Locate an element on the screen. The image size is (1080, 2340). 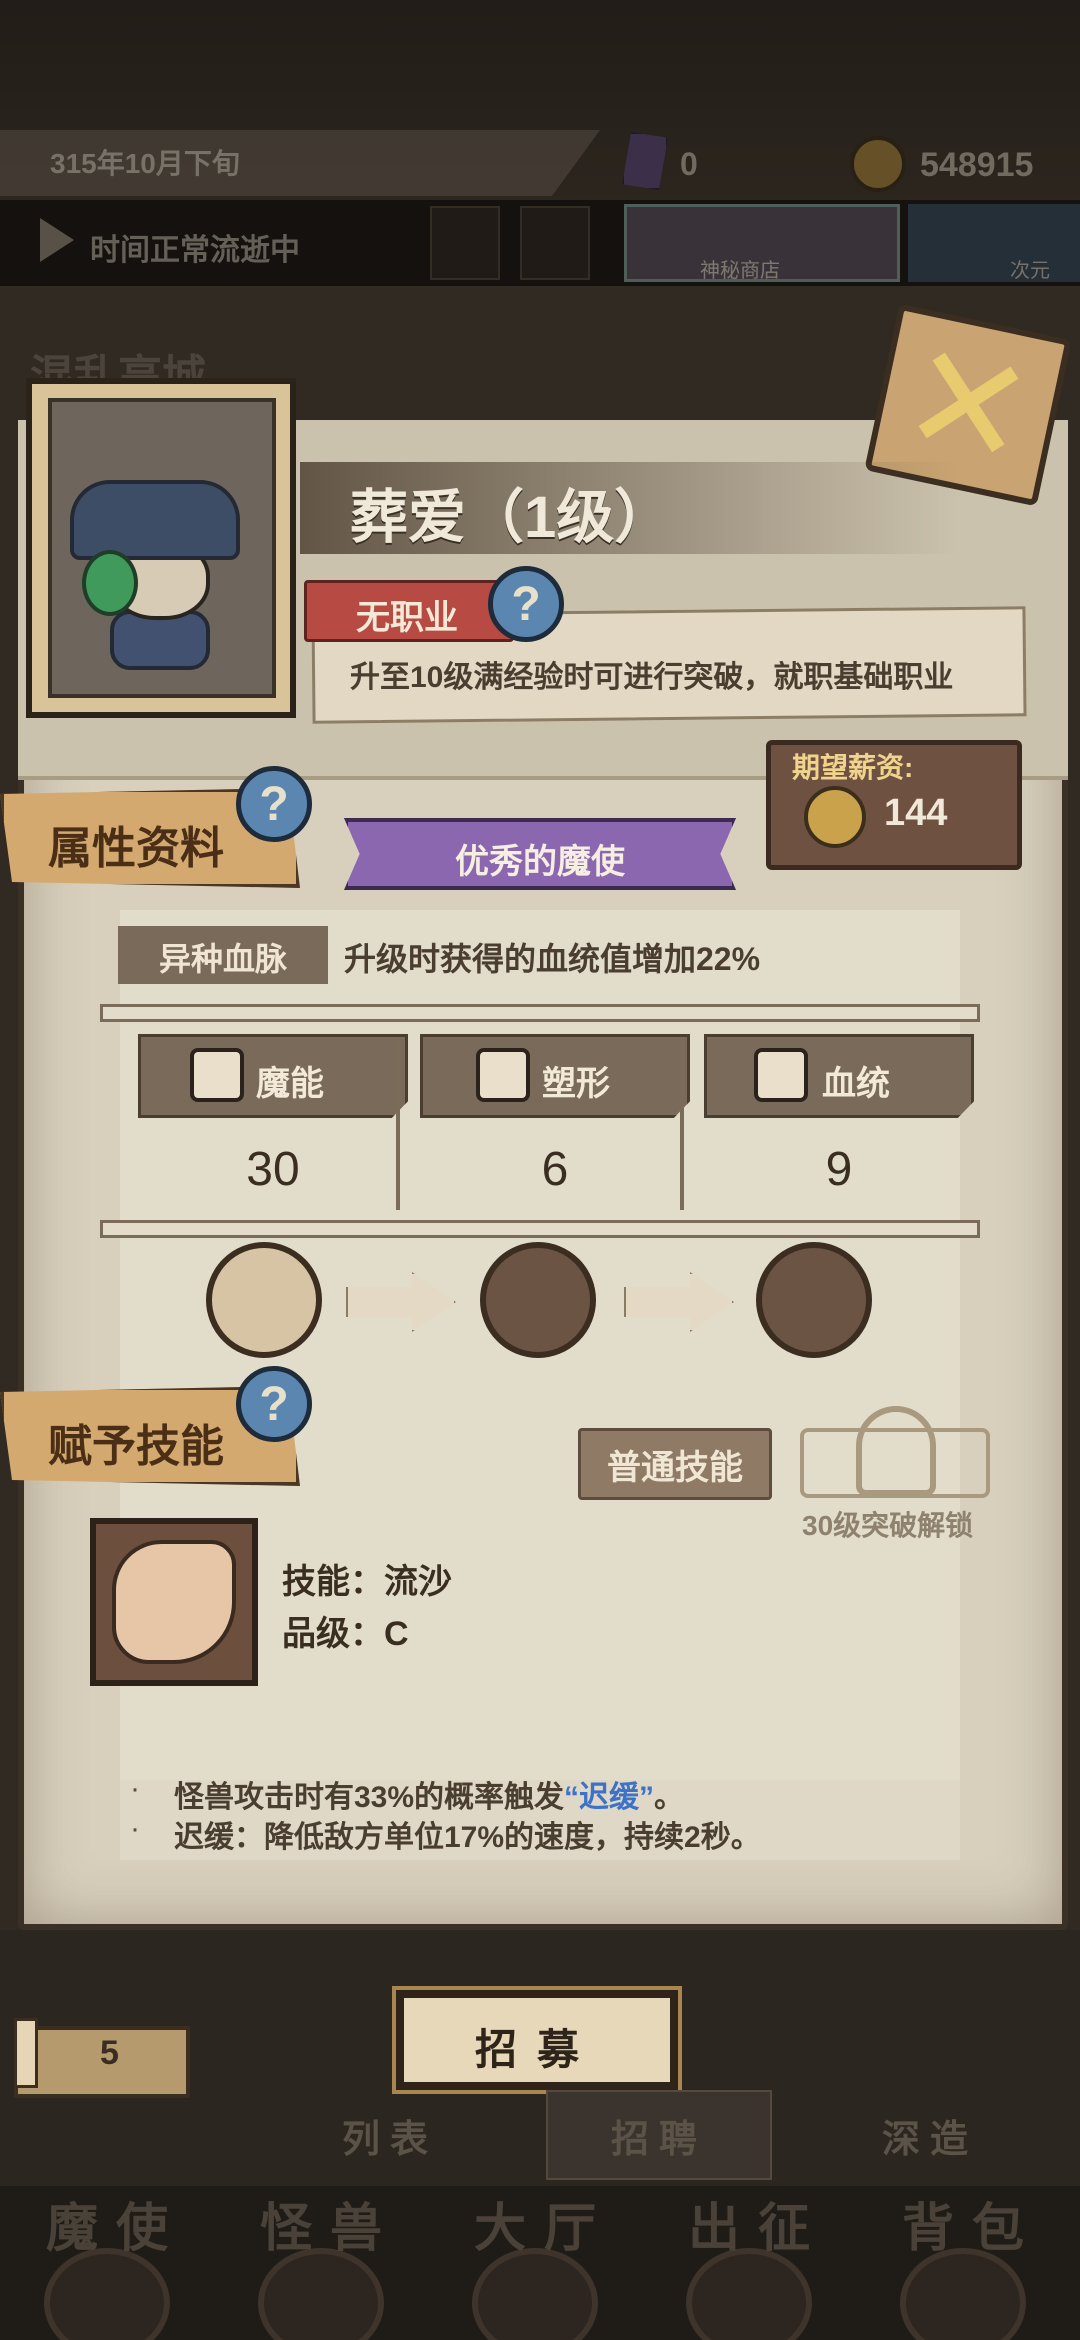
bloodline-description: 升级时获得的血统值增加22% is located at coordinates (552, 959).